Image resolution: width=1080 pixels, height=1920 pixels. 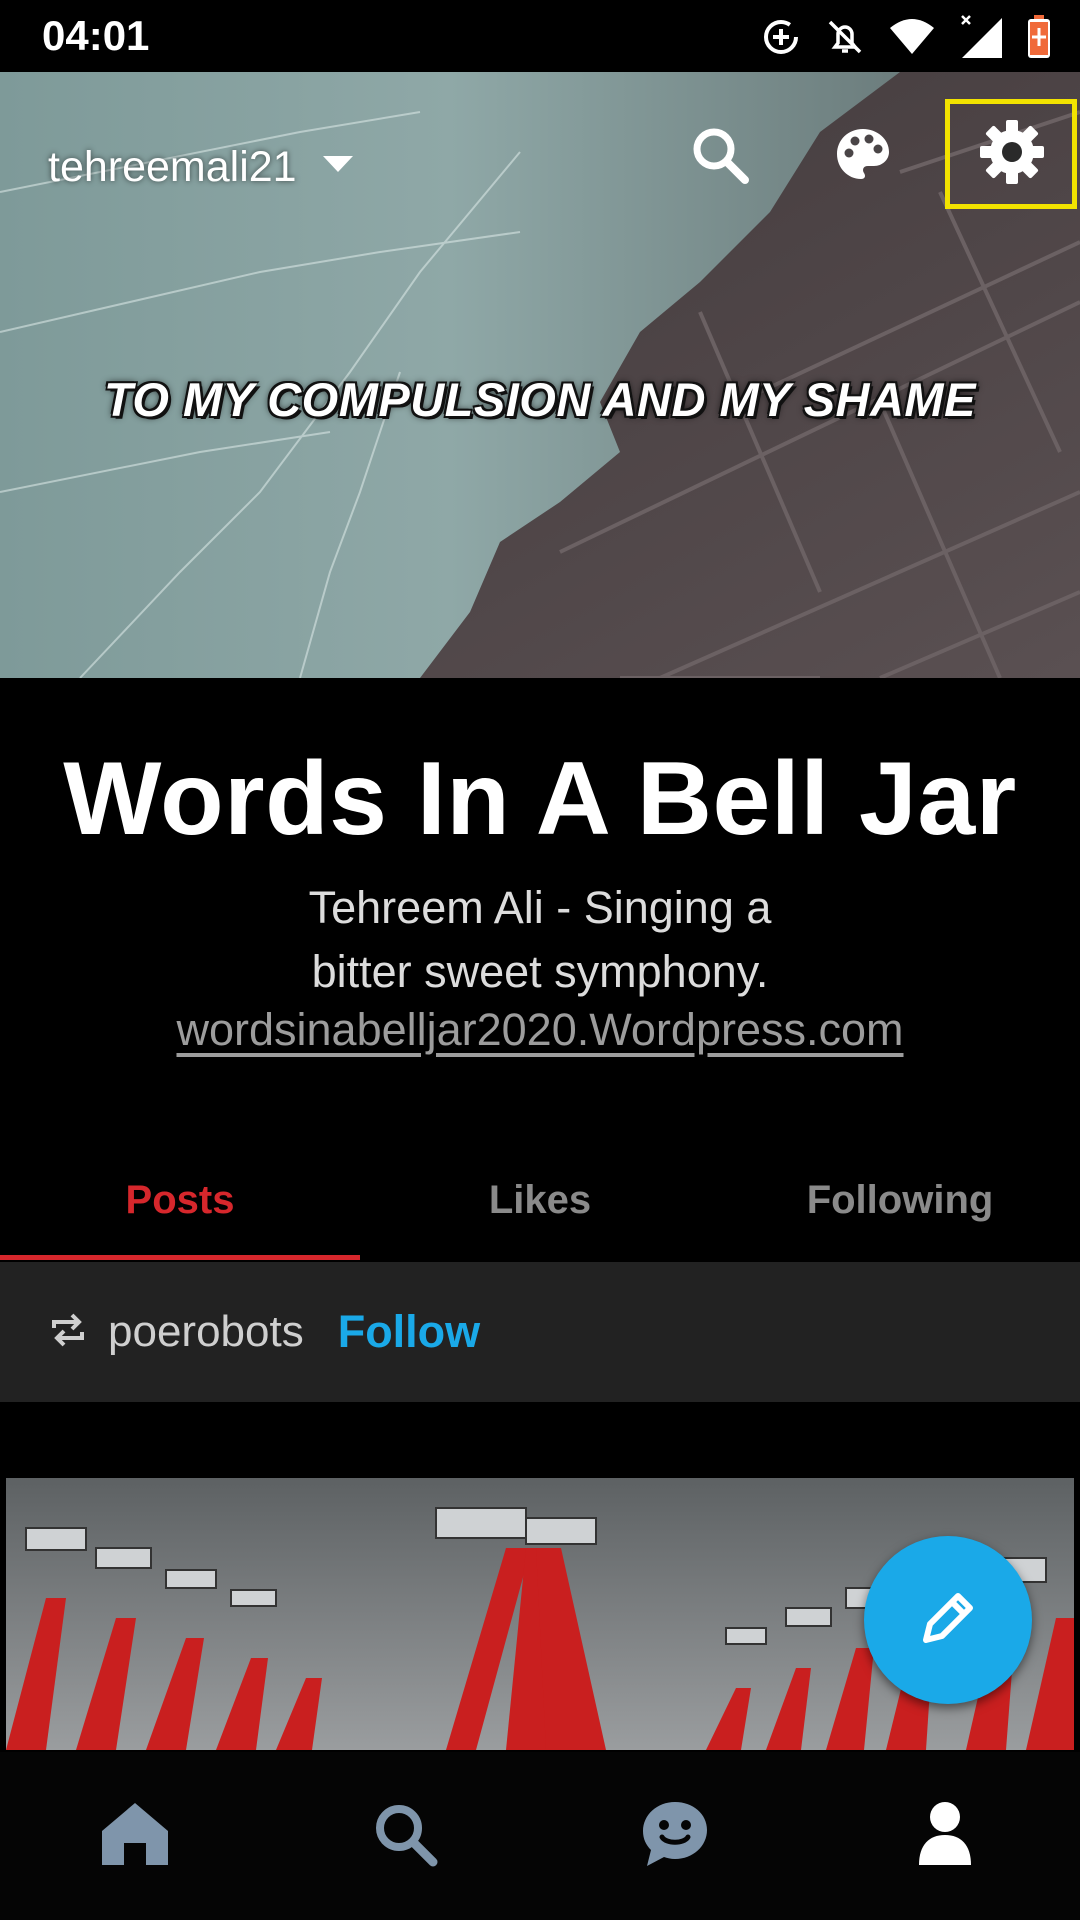 I want to click on battery-charging-icon, so click(x=1039, y=37).